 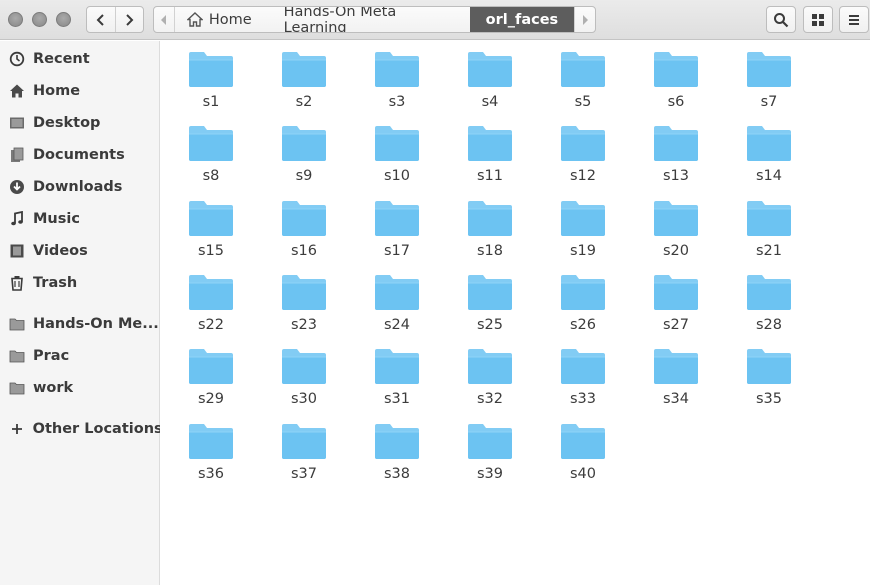 I want to click on folder-item: s2, so click(x=304, y=85).